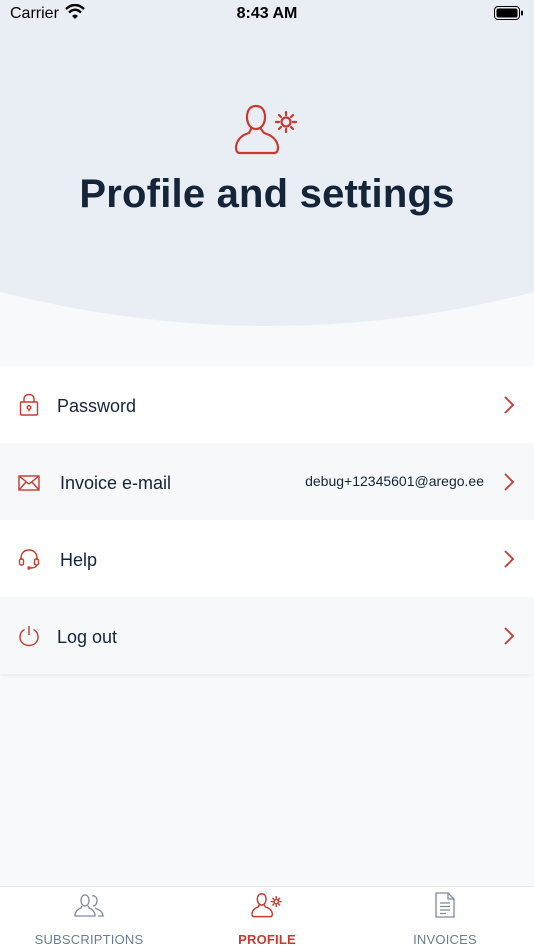 This screenshot has height=951, width=534. Describe the element at coordinates (445, 939) in the screenshot. I see `tab-label-invoices: INVOICES` at that location.